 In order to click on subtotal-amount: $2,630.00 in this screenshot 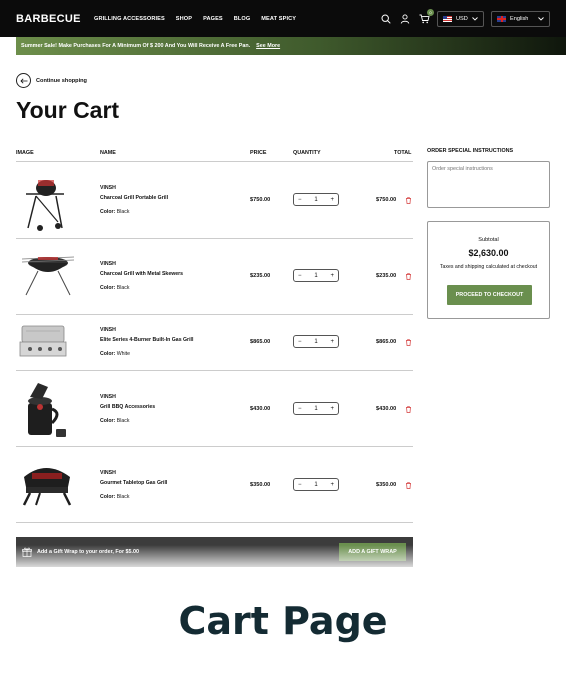, I will do `click(488, 253)`.